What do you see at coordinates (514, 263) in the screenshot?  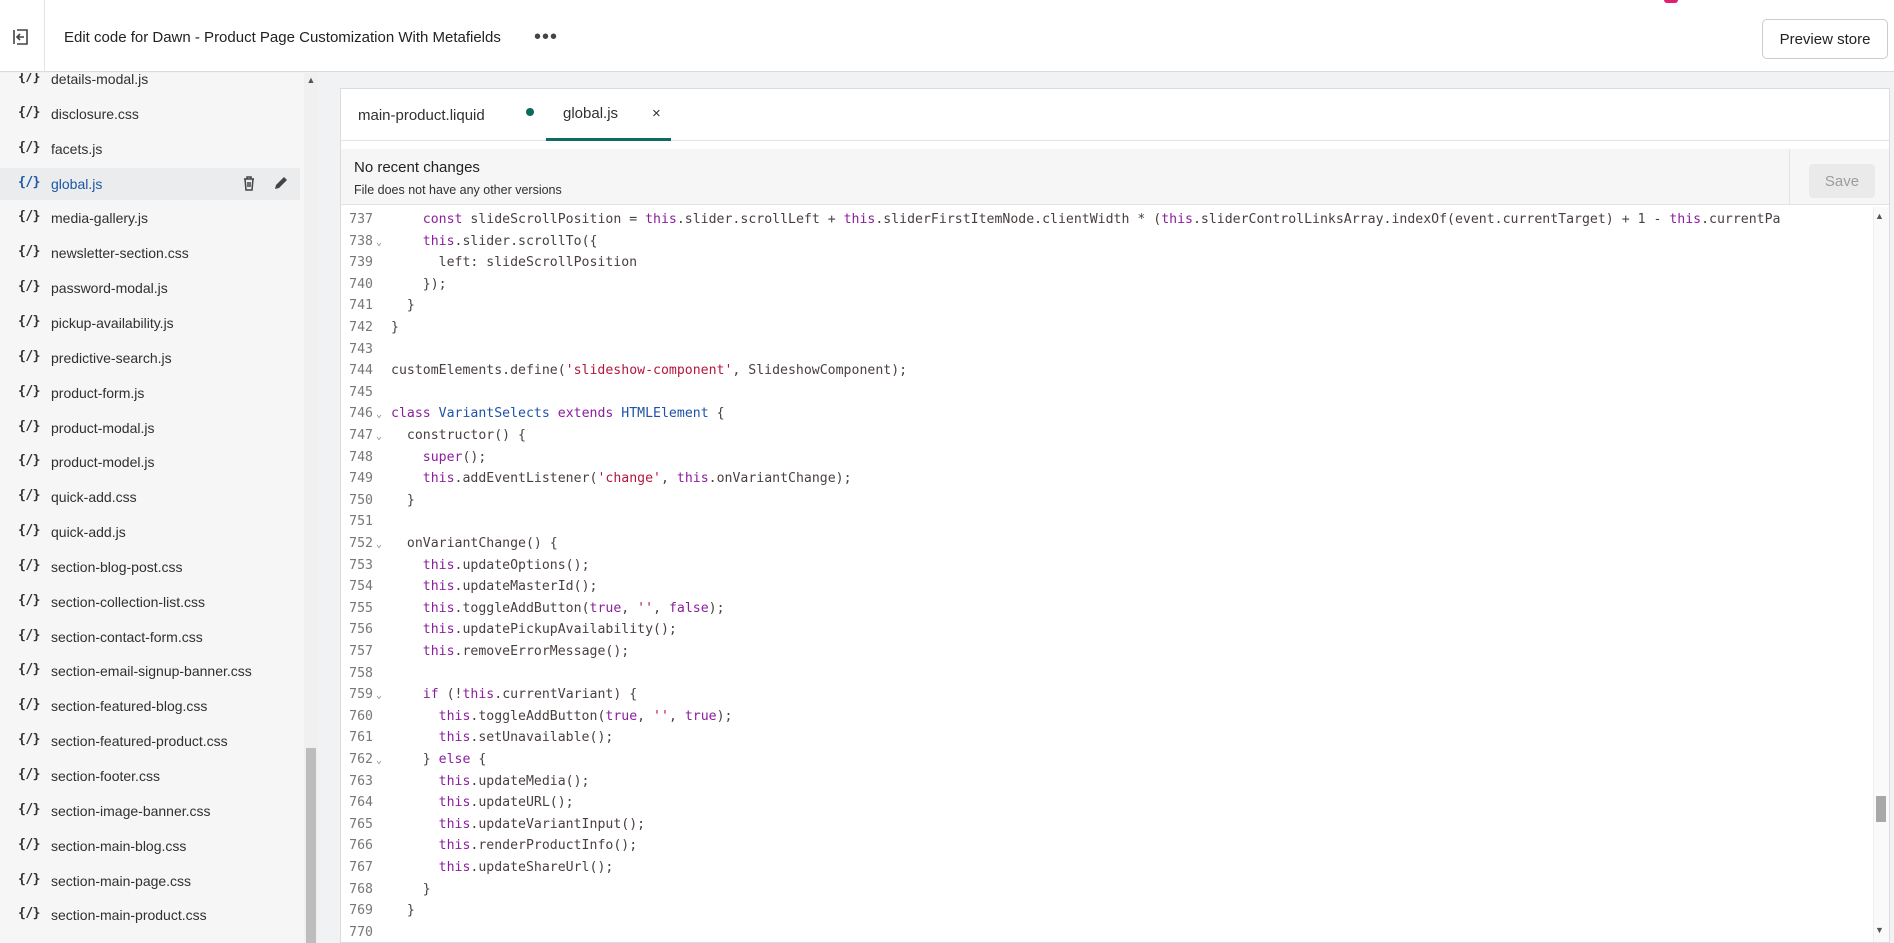 I see `code-text: left: slideScrollPosition` at bounding box center [514, 263].